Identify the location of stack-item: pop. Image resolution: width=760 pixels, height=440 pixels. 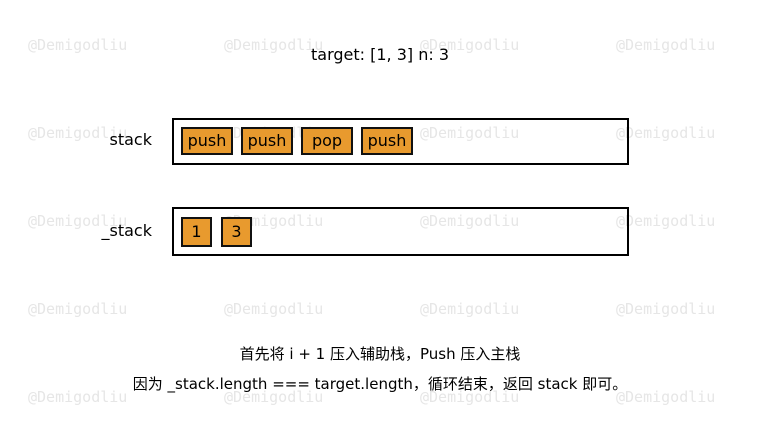
(327, 141).